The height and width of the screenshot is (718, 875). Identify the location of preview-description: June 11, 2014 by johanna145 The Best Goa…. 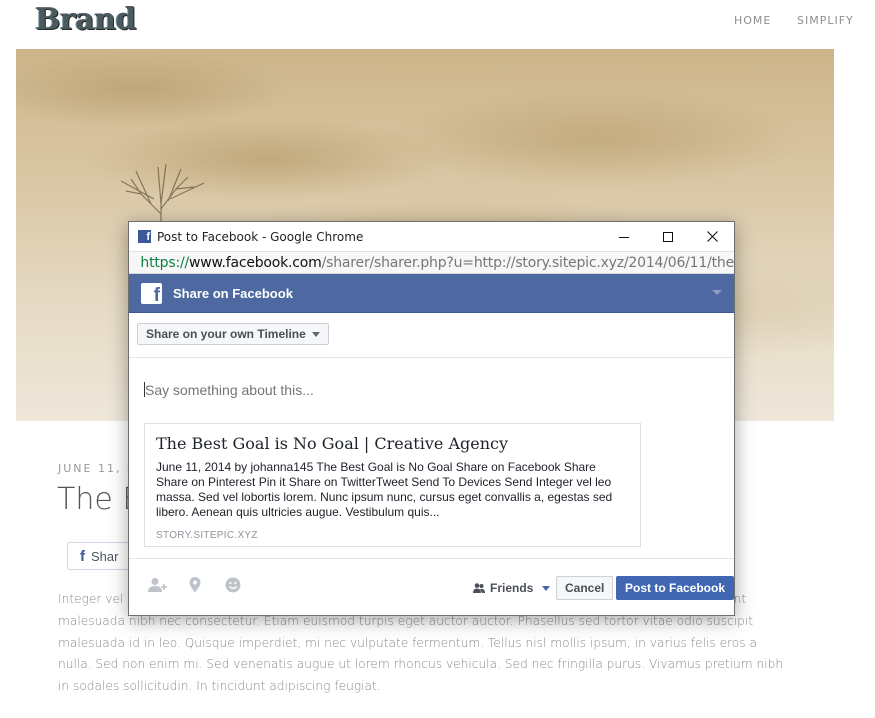
(384, 489).